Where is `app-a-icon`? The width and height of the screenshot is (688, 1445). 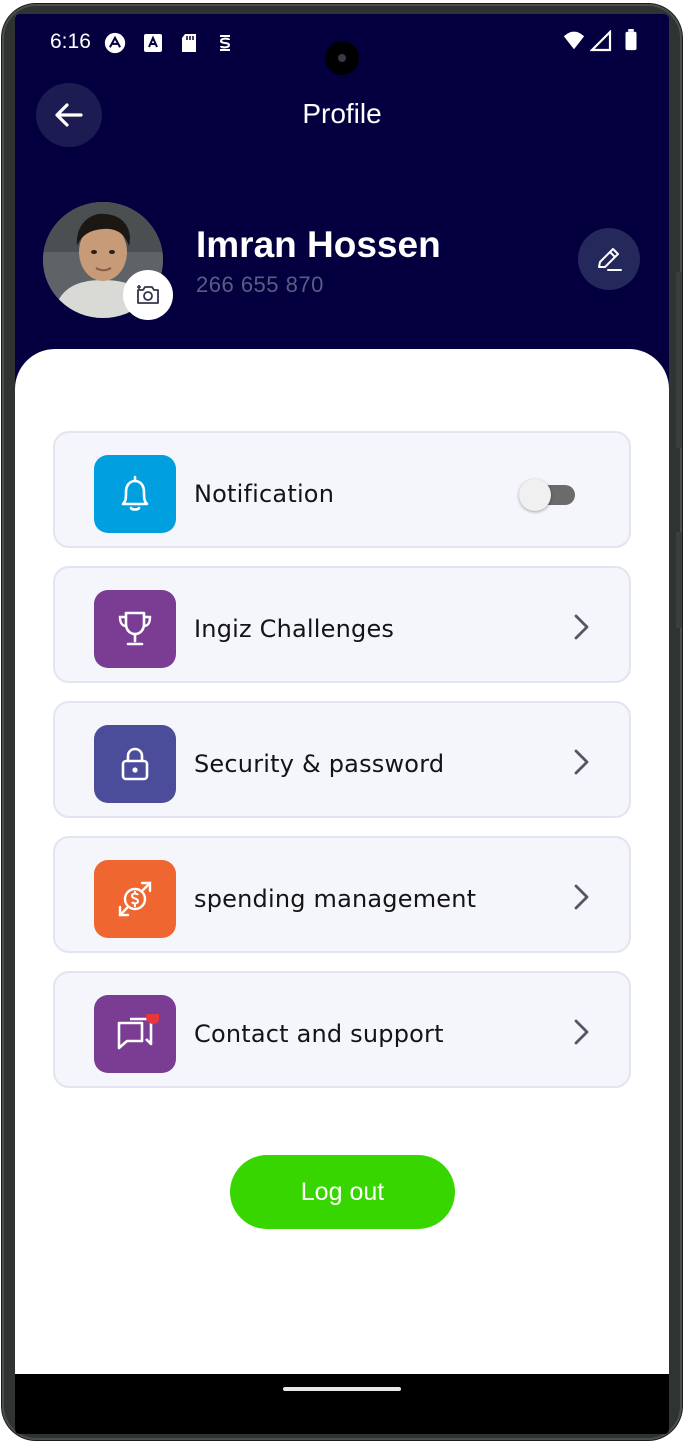
app-a-icon is located at coordinates (115, 43).